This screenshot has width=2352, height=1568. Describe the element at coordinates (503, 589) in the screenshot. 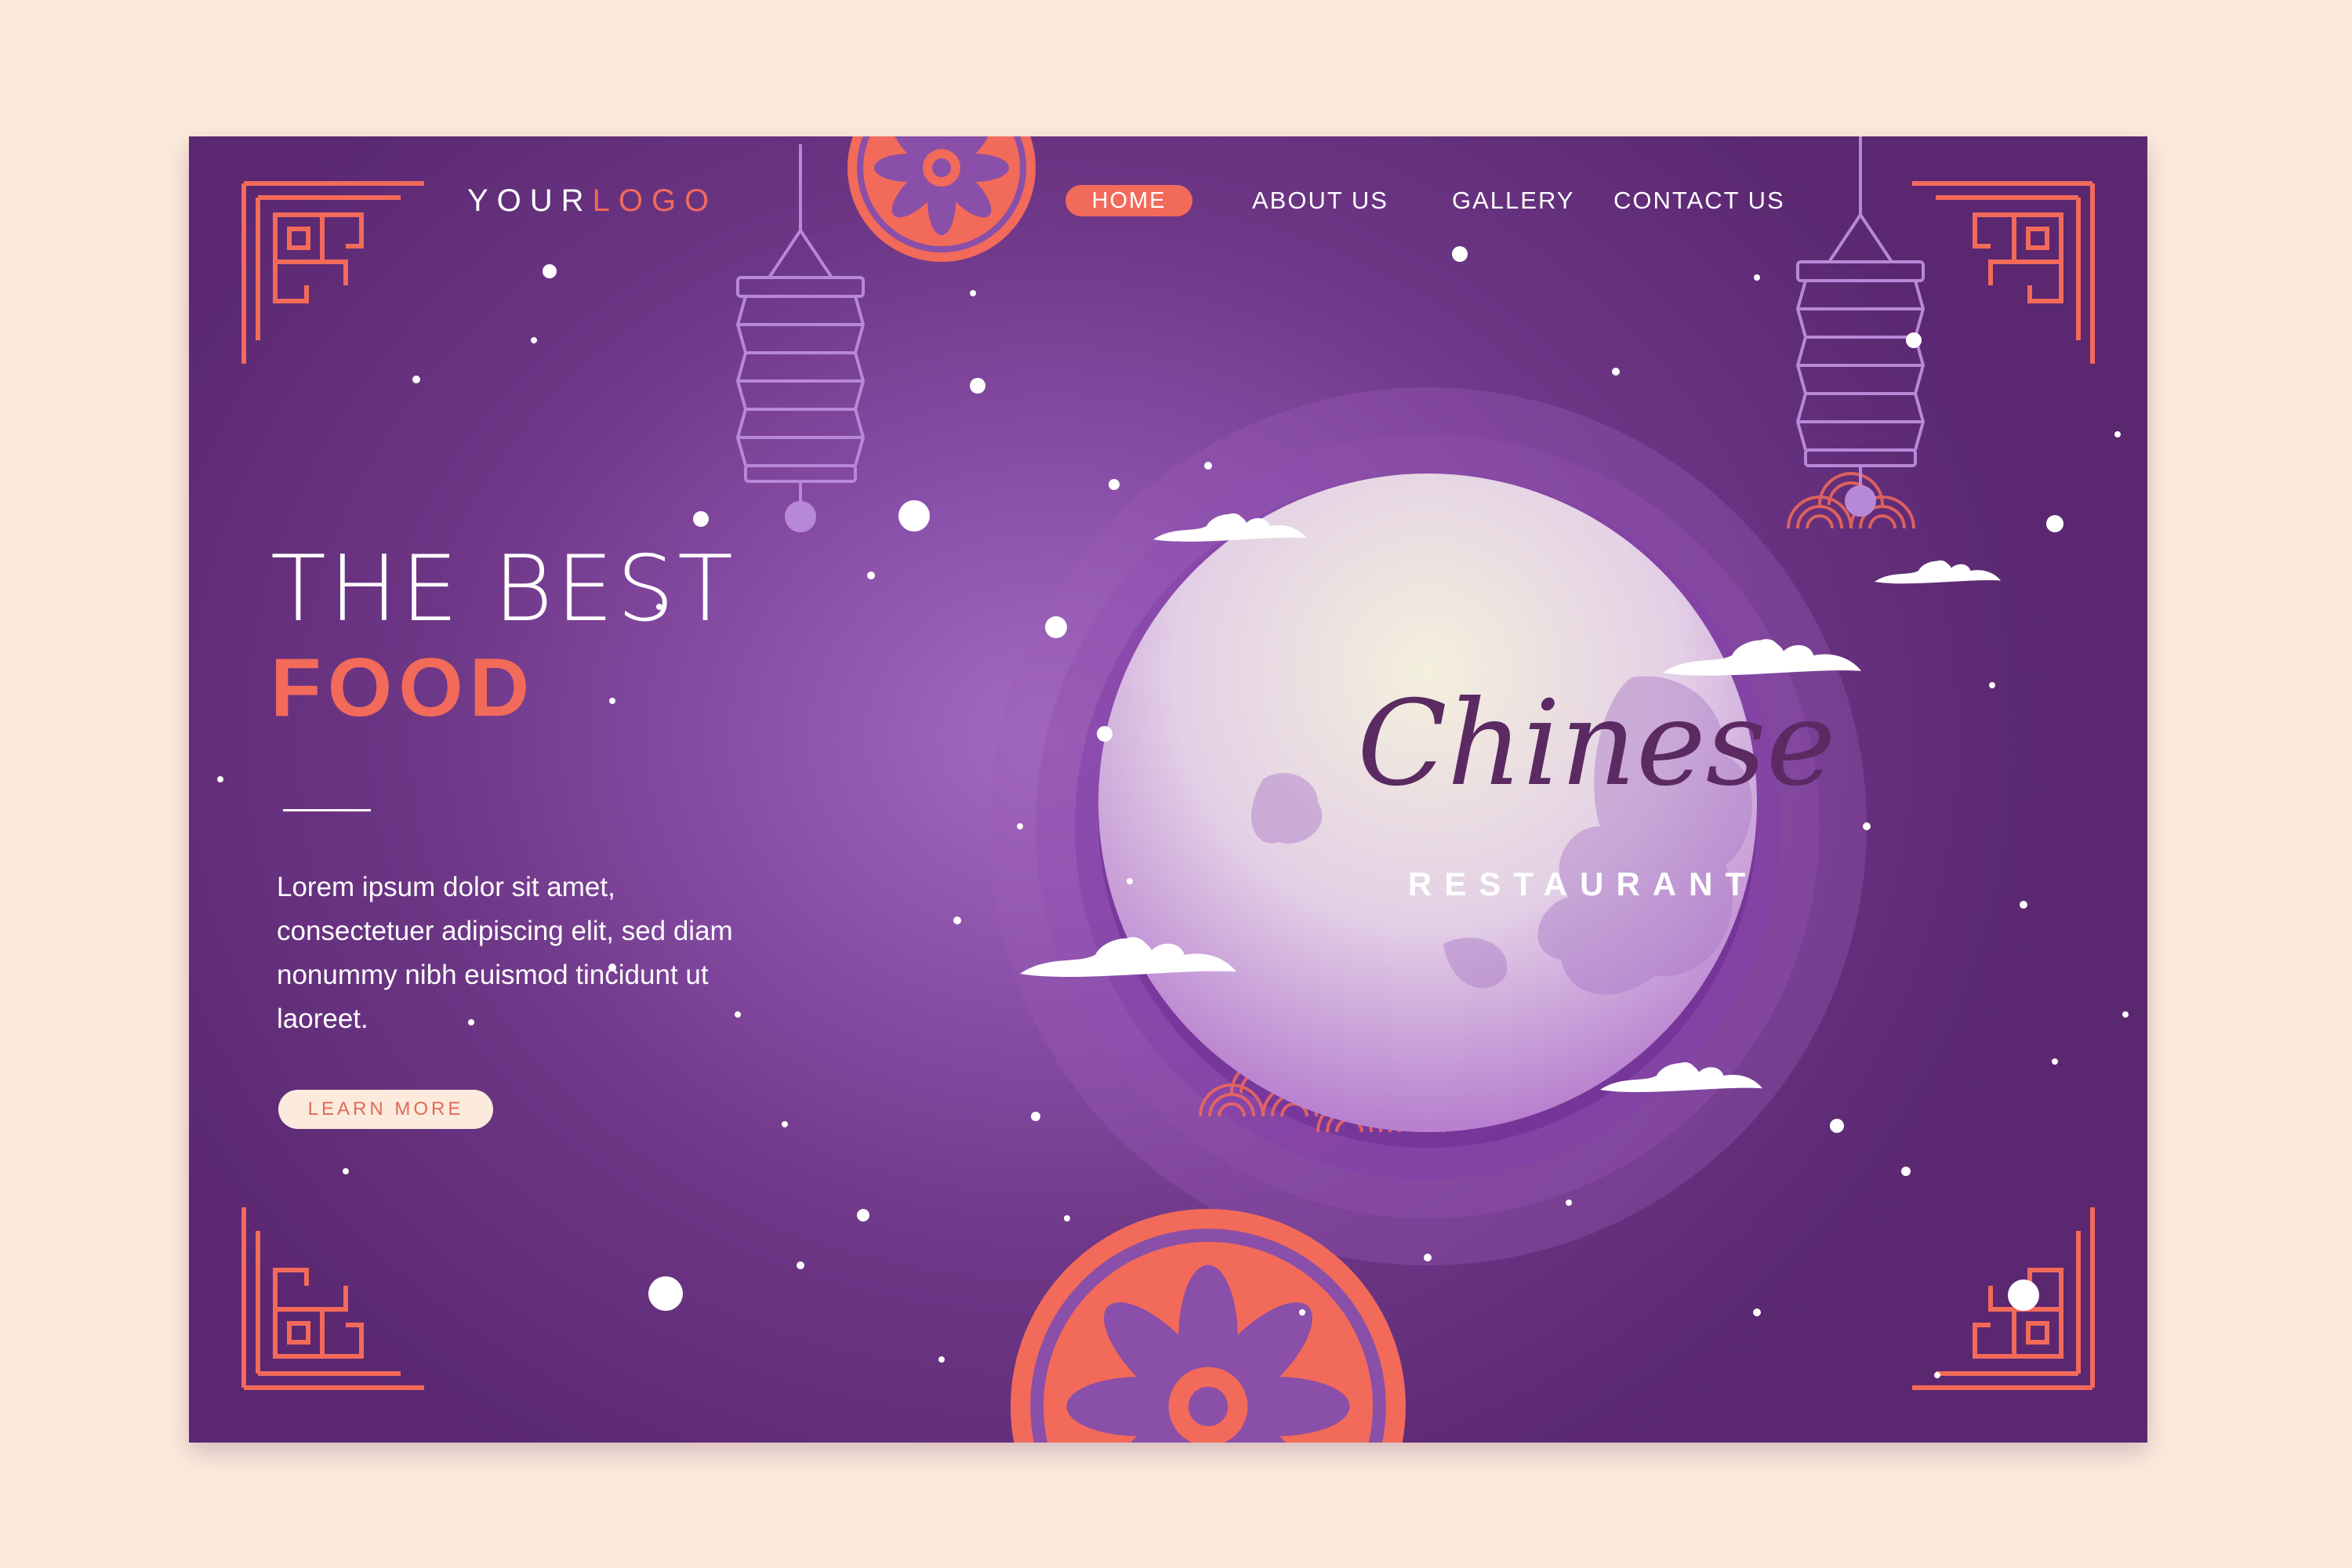

I see `hero-headline: THE BEST` at that location.